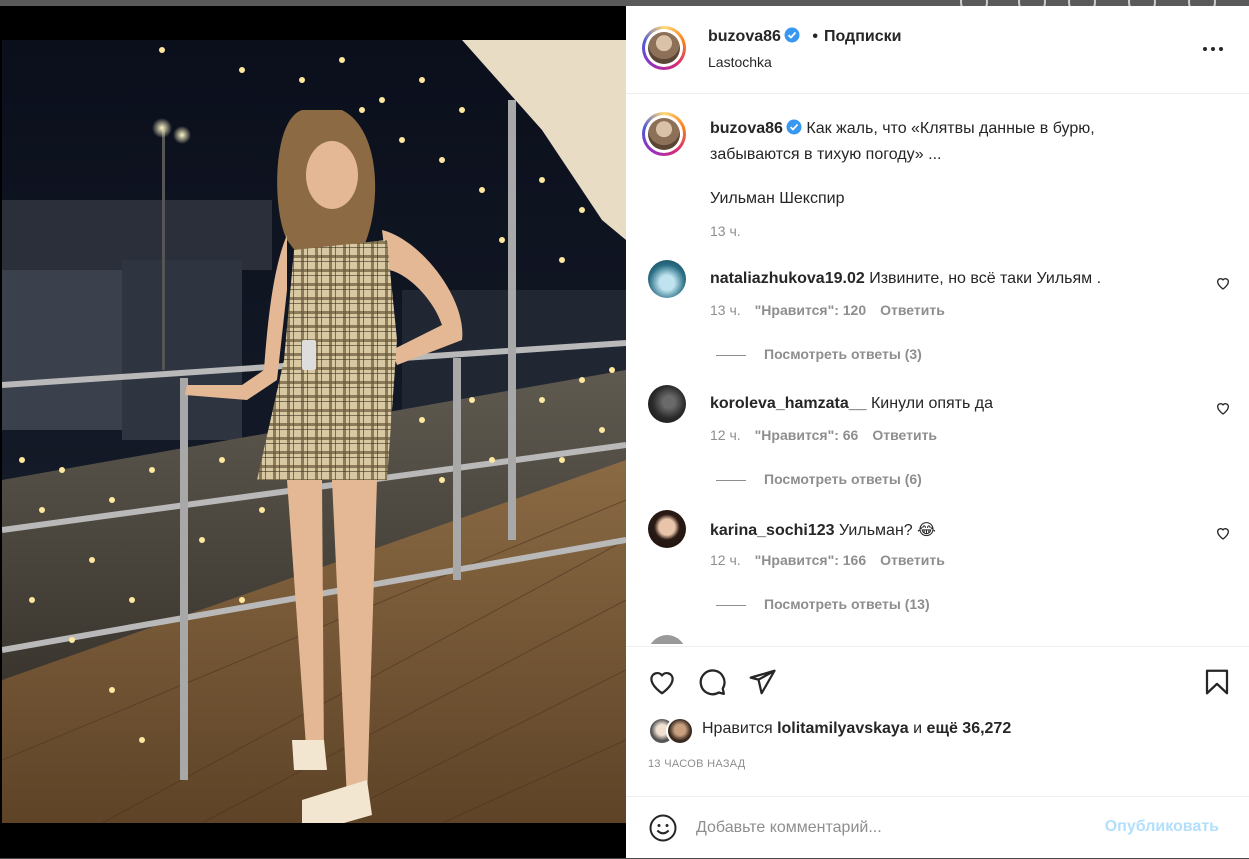 The width and height of the screenshot is (1249, 859). Describe the element at coordinates (937, 50) in the screenshot. I see `post-header: buzova86 • Подписки Lastochka` at that location.